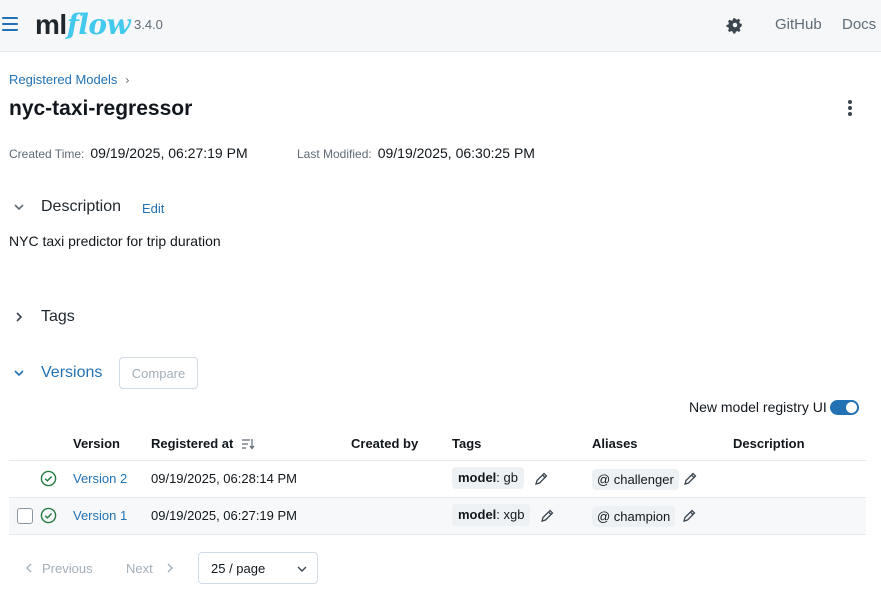 The height and width of the screenshot is (592, 881). Describe the element at coordinates (769, 443) in the screenshot. I see `column-description: Description` at that location.